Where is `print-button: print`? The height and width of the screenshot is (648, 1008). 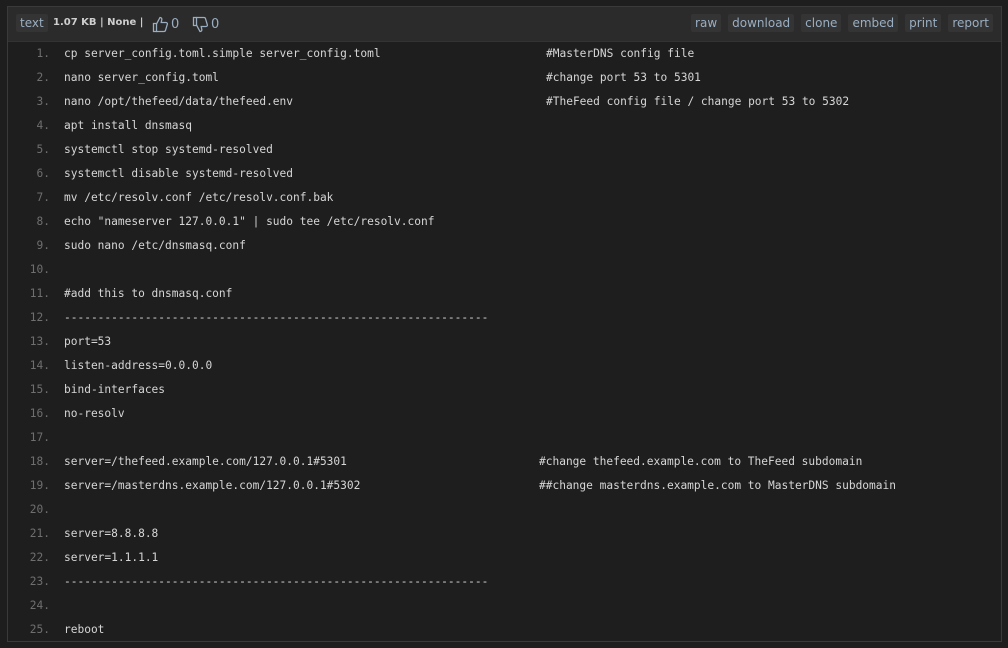
print-button: print is located at coordinates (923, 23).